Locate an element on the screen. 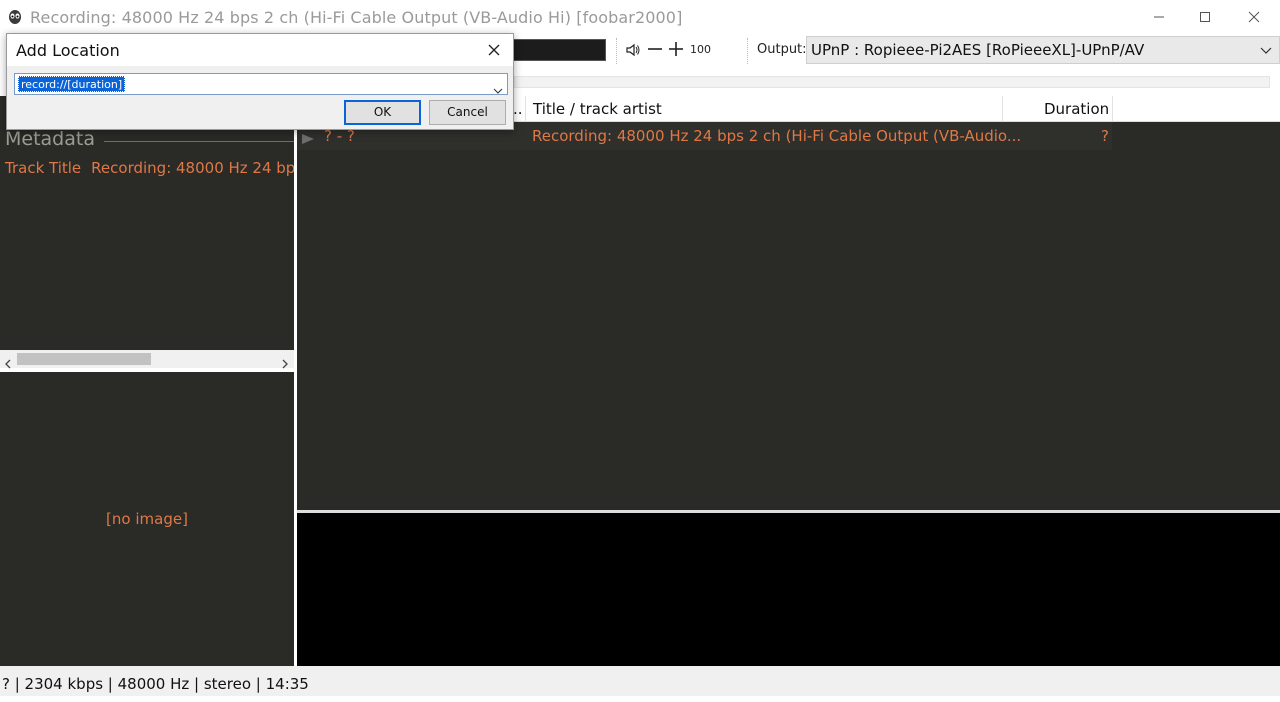 This screenshot has height=702, width=1280. minus-icon is located at coordinates (655, 49).